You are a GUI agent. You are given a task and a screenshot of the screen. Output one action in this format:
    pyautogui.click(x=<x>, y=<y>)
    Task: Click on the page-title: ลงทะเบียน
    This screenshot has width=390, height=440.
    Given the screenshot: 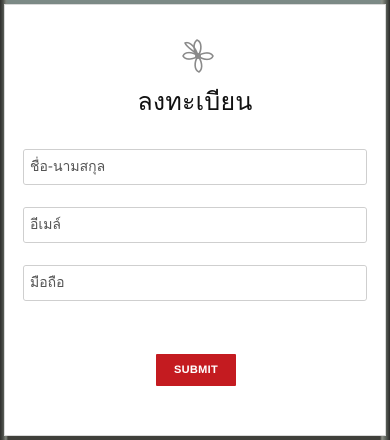 What is the action you would take?
    pyautogui.click(x=195, y=101)
    